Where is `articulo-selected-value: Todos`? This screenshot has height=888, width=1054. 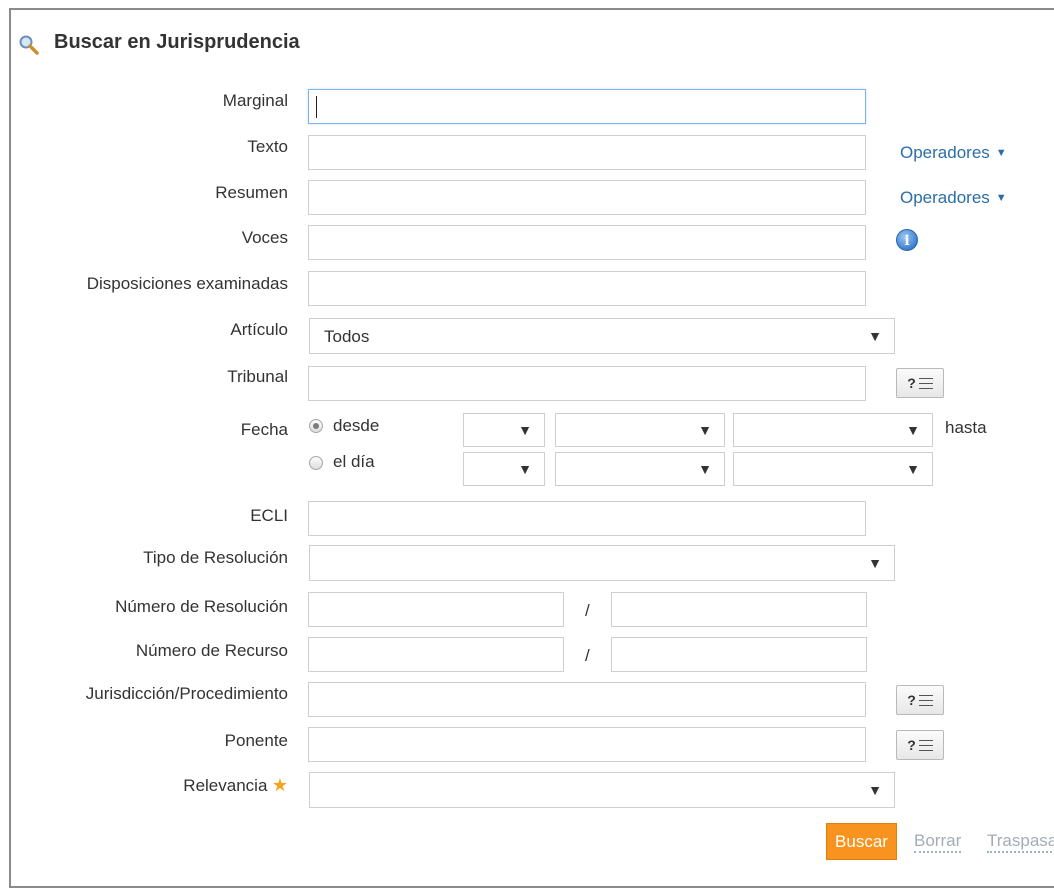 articulo-selected-value: Todos is located at coordinates (347, 336).